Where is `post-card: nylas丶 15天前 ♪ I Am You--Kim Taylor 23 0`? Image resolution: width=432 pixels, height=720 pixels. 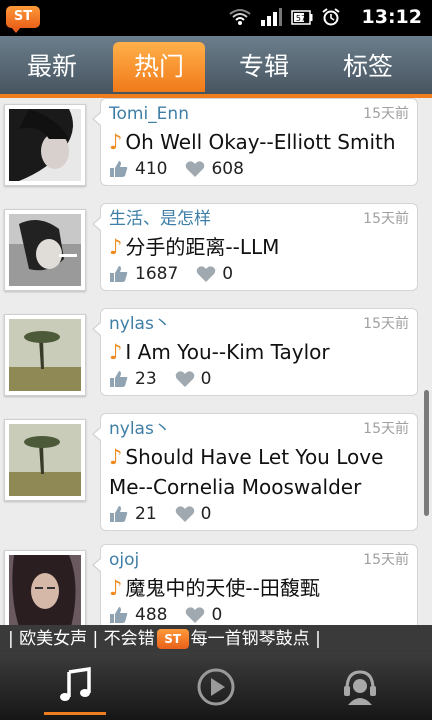 post-card: nylas丶 15天前 ♪ I Am You--Kim Taylor 23 0 is located at coordinates (255, 352).